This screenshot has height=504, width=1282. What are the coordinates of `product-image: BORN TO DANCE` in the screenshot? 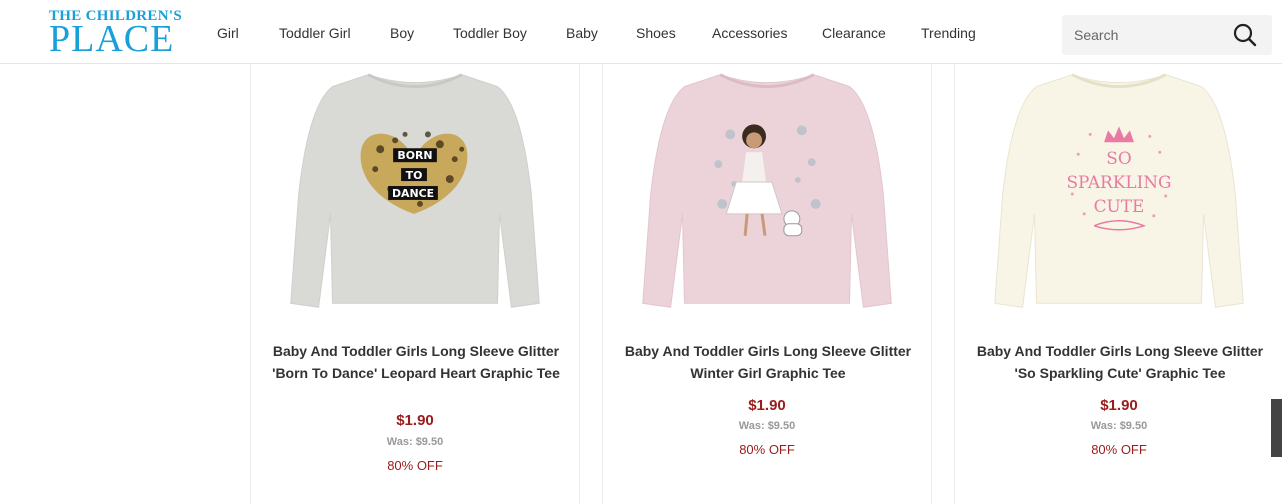 It's located at (415, 189).